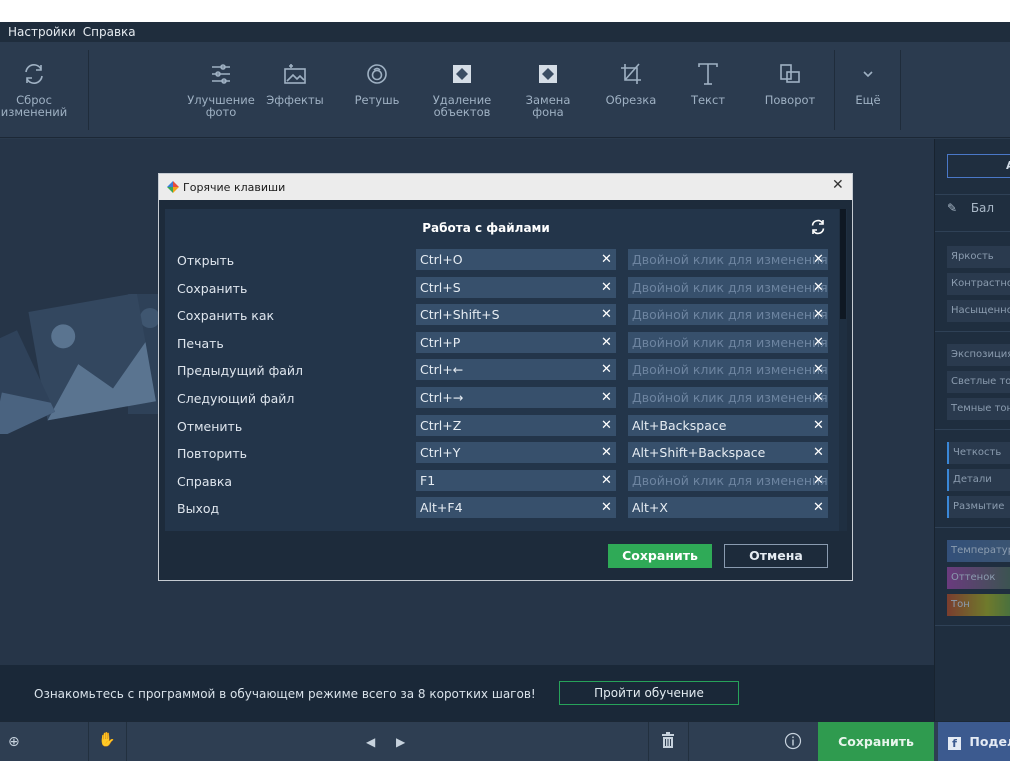  Describe the element at coordinates (370, 742) in the screenshot. I see `previous-file-icon: ◀` at that location.